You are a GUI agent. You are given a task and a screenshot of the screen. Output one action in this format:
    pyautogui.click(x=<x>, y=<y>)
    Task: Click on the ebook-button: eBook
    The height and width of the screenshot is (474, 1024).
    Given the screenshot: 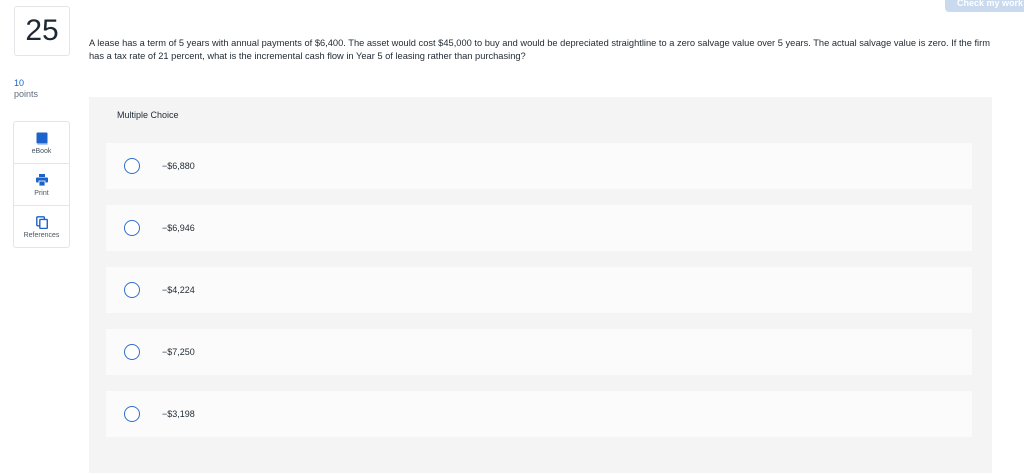 What is the action you would take?
    pyautogui.click(x=41, y=143)
    